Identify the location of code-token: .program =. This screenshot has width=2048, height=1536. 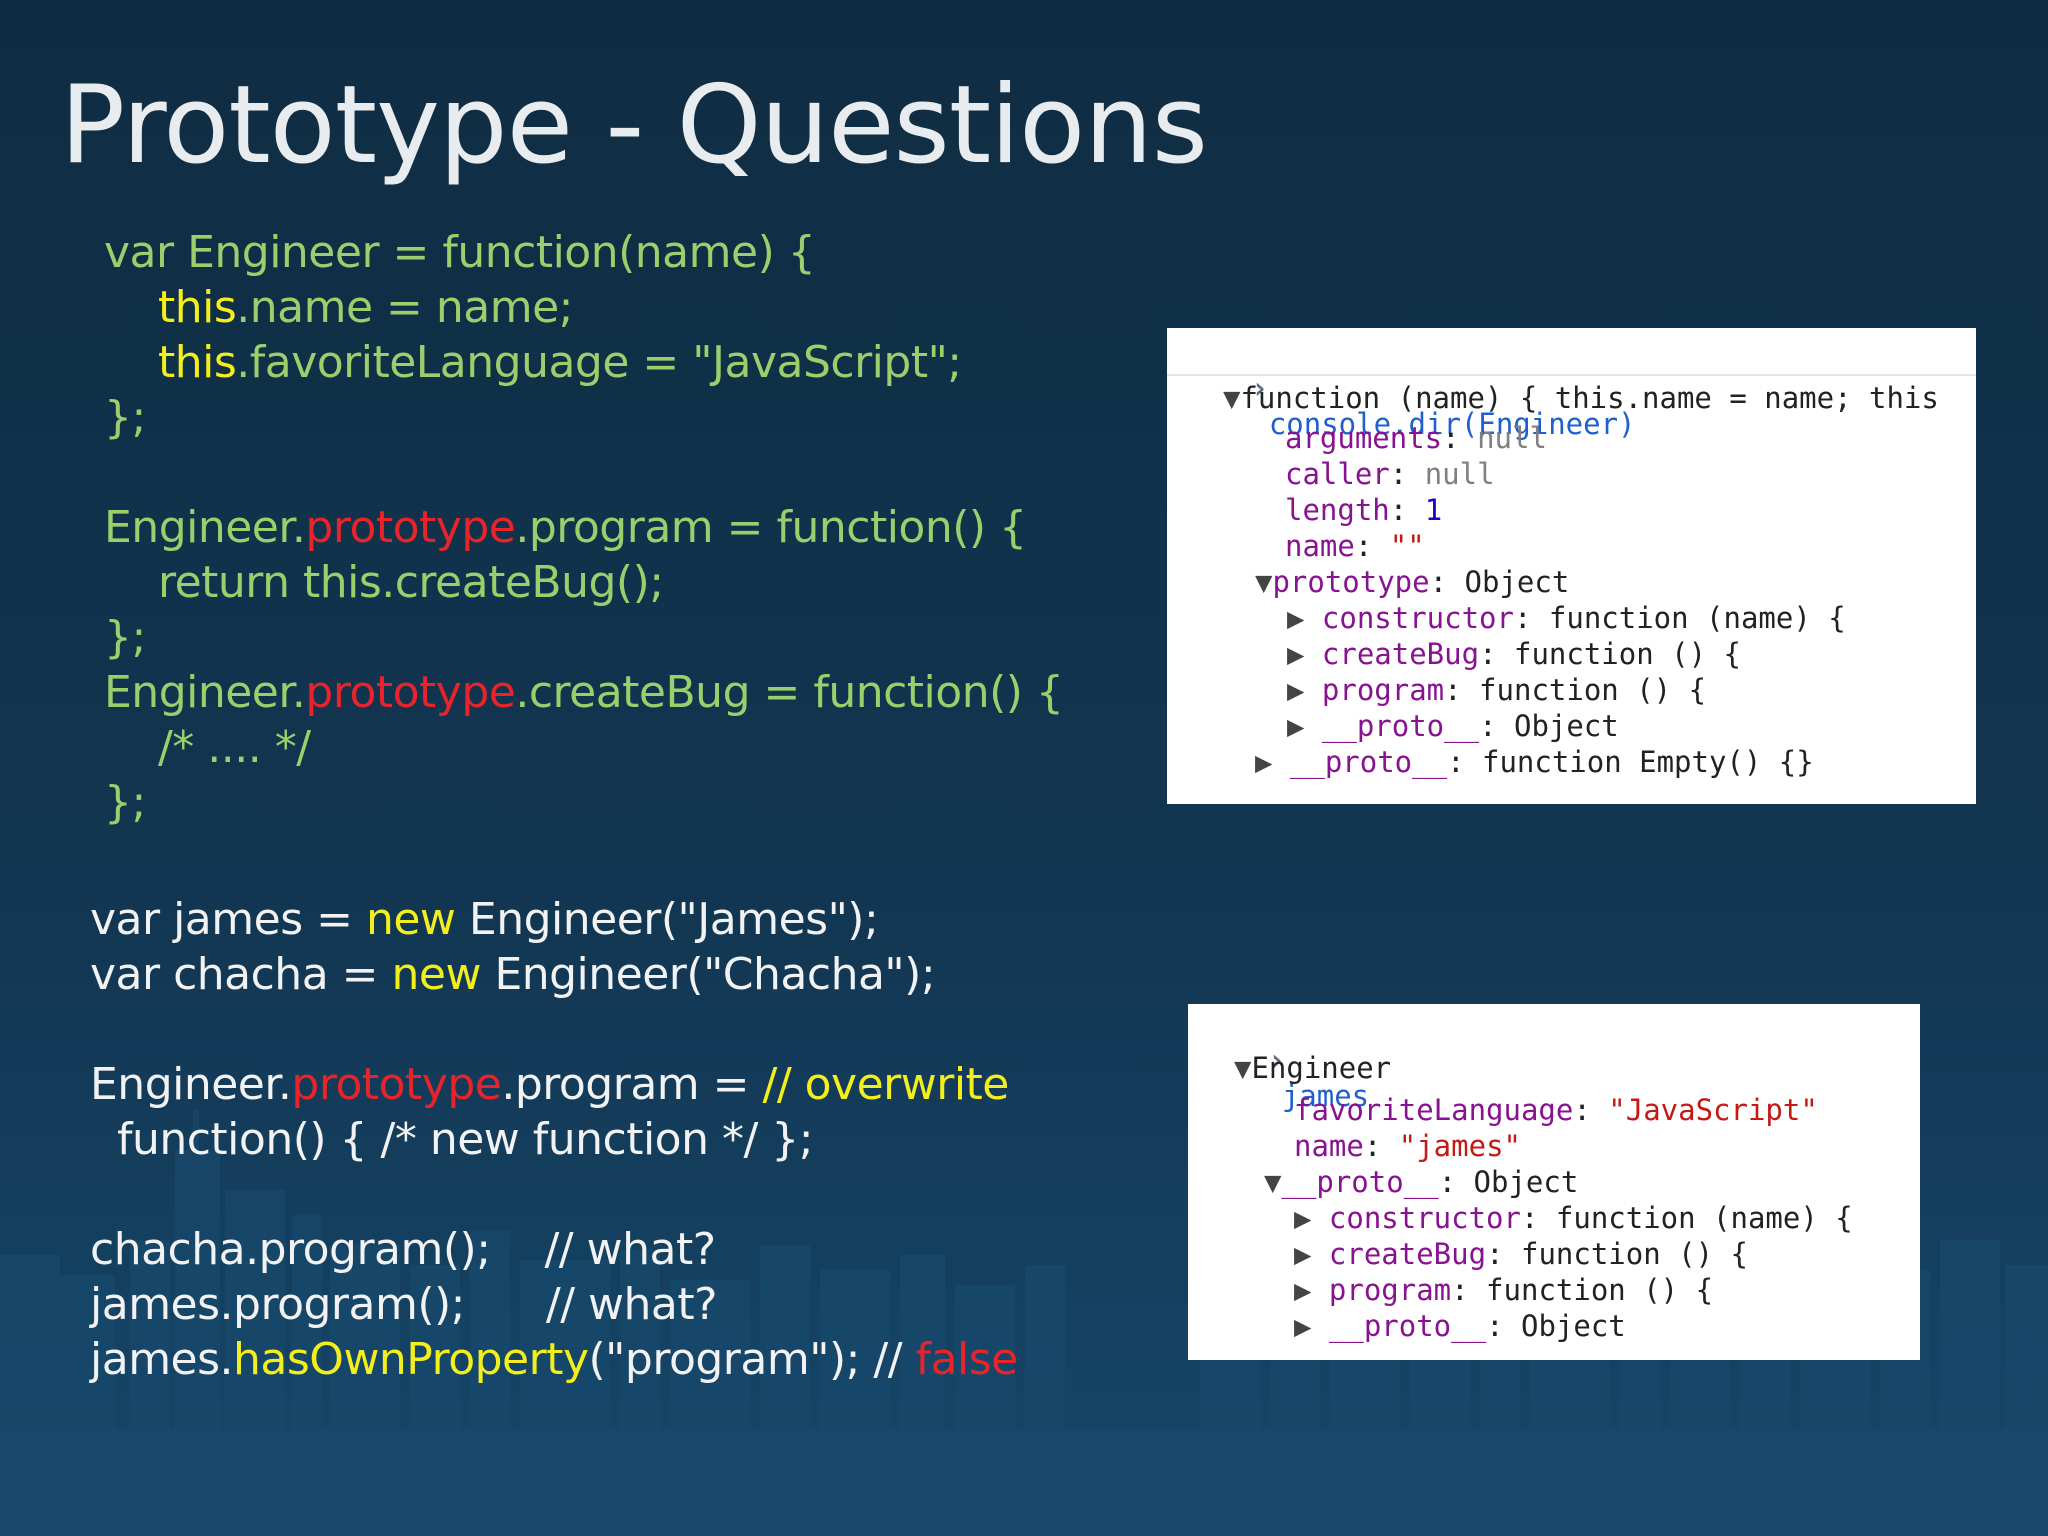
(632, 1084).